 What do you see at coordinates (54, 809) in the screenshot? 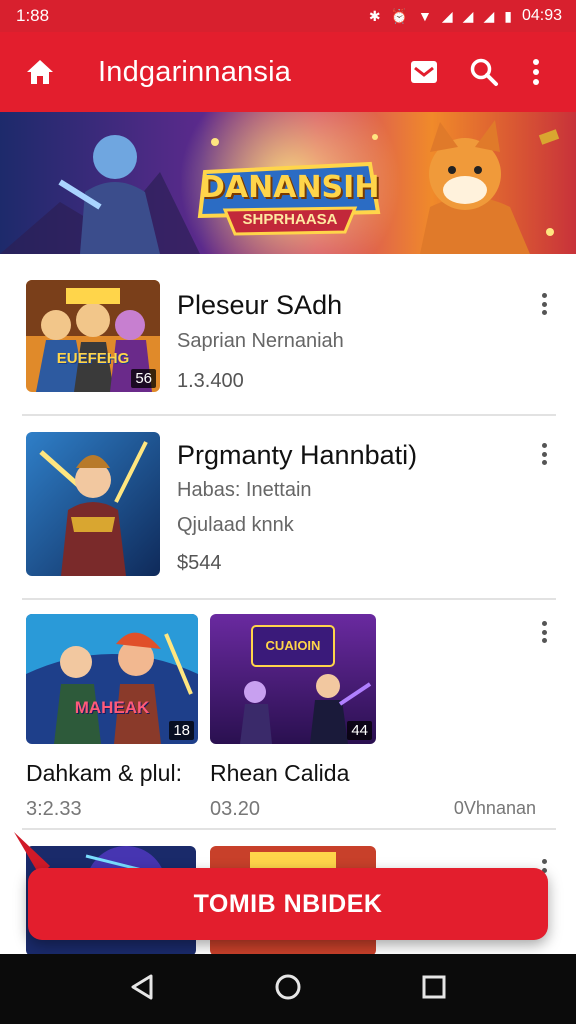
I see `grid-meta: 3:2.33` at bounding box center [54, 809].